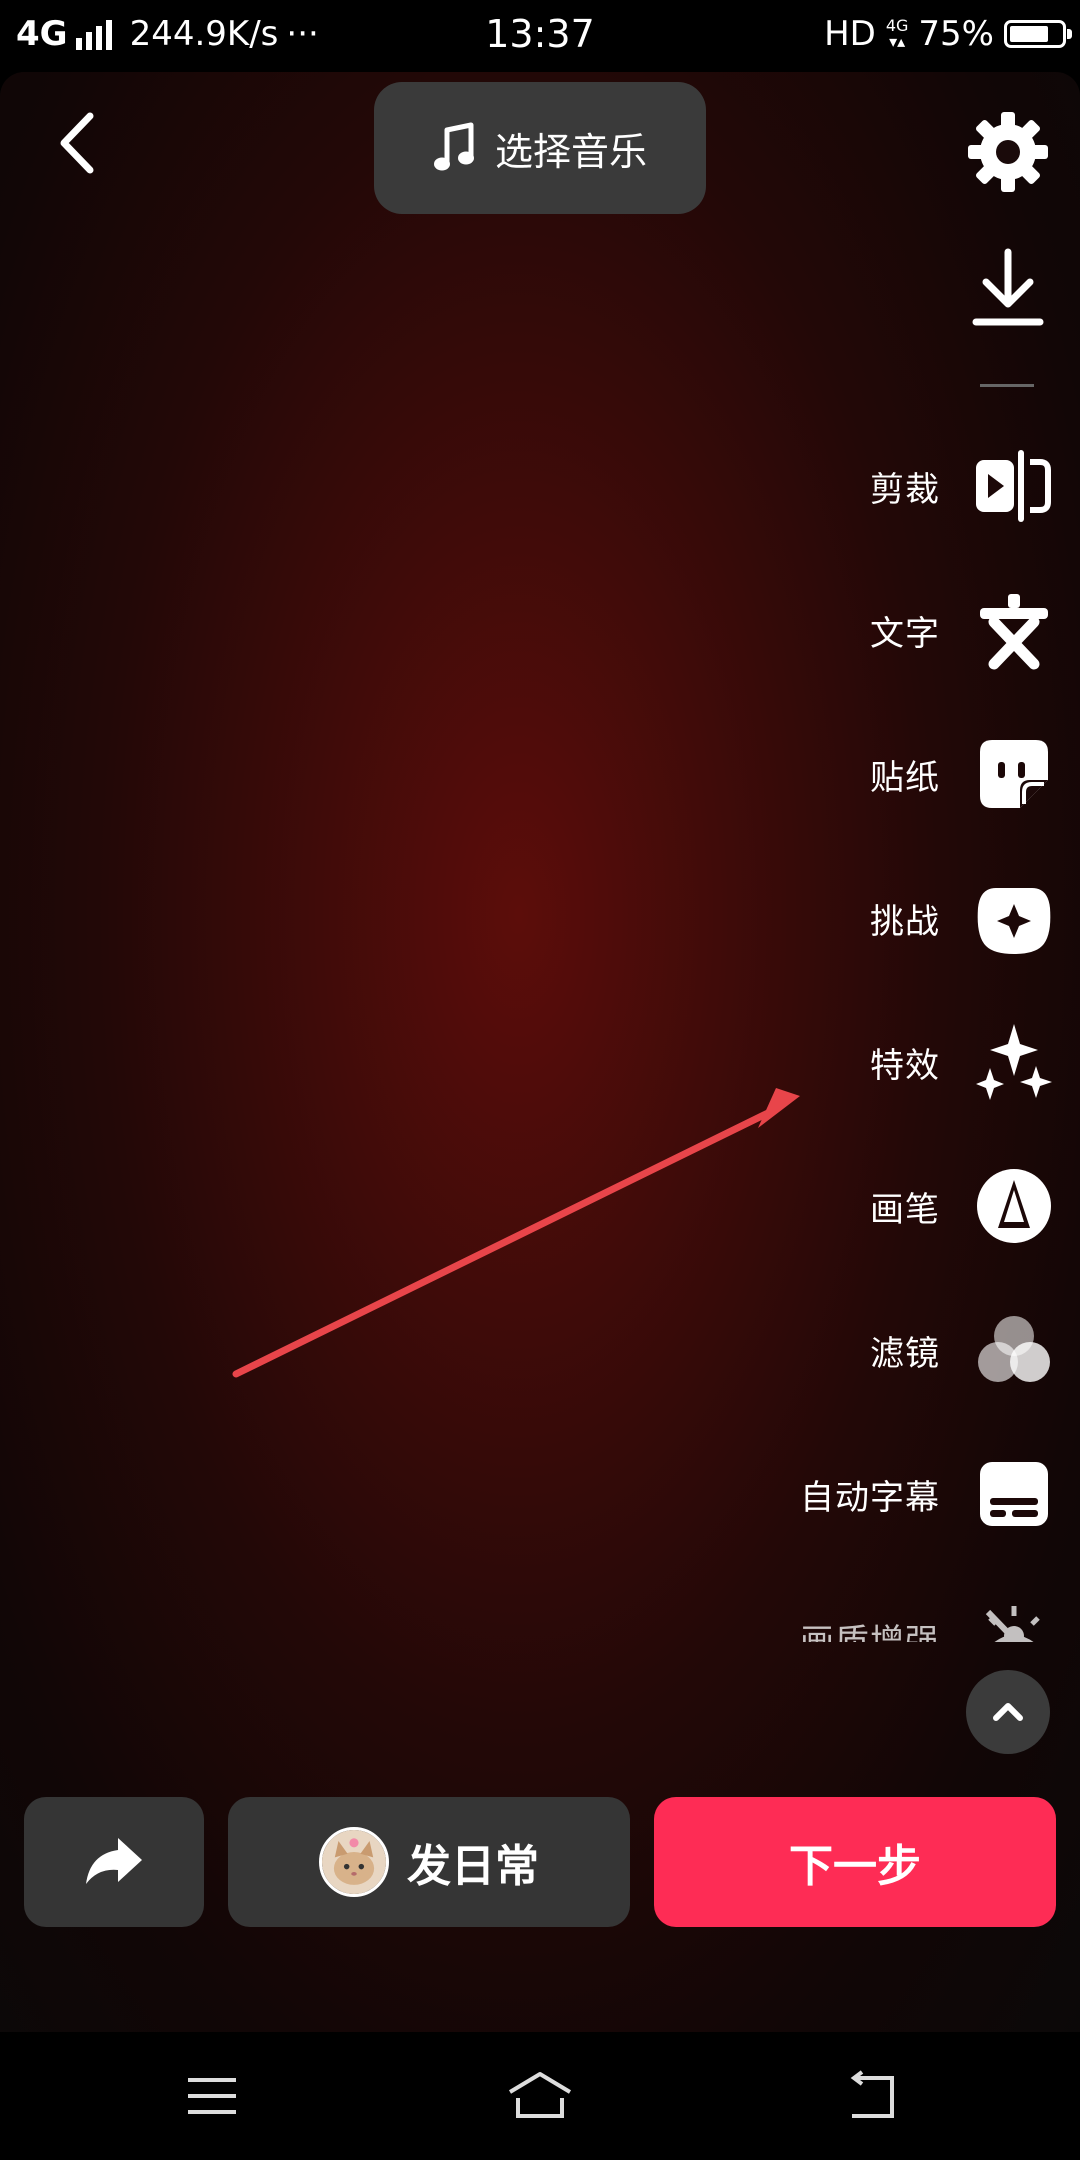 Image resolution: width=1080 pixels, height=2160 pixels. What do you see at coordinates (779, 1108) in the screenshot?
I see `annotation-arrow-head` at bounding box center [779, 1108].